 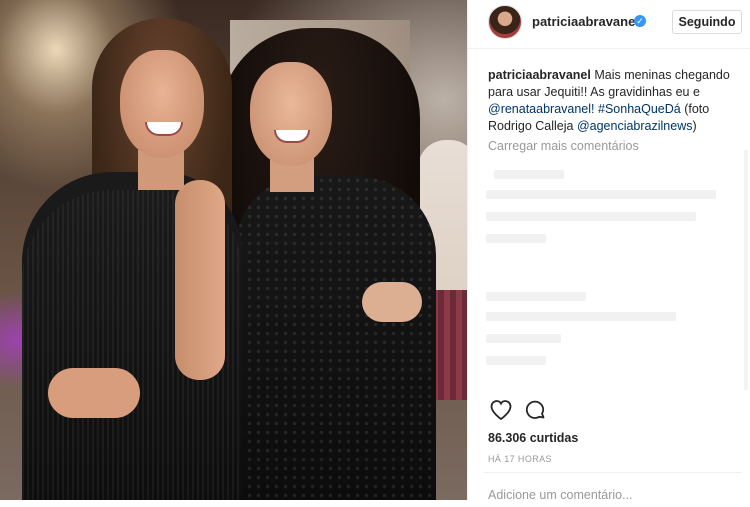 What do you see at coordinates (707, 22) in the screenshot?
I see `following-button: Seguindo` at bounding box center [707, 22].